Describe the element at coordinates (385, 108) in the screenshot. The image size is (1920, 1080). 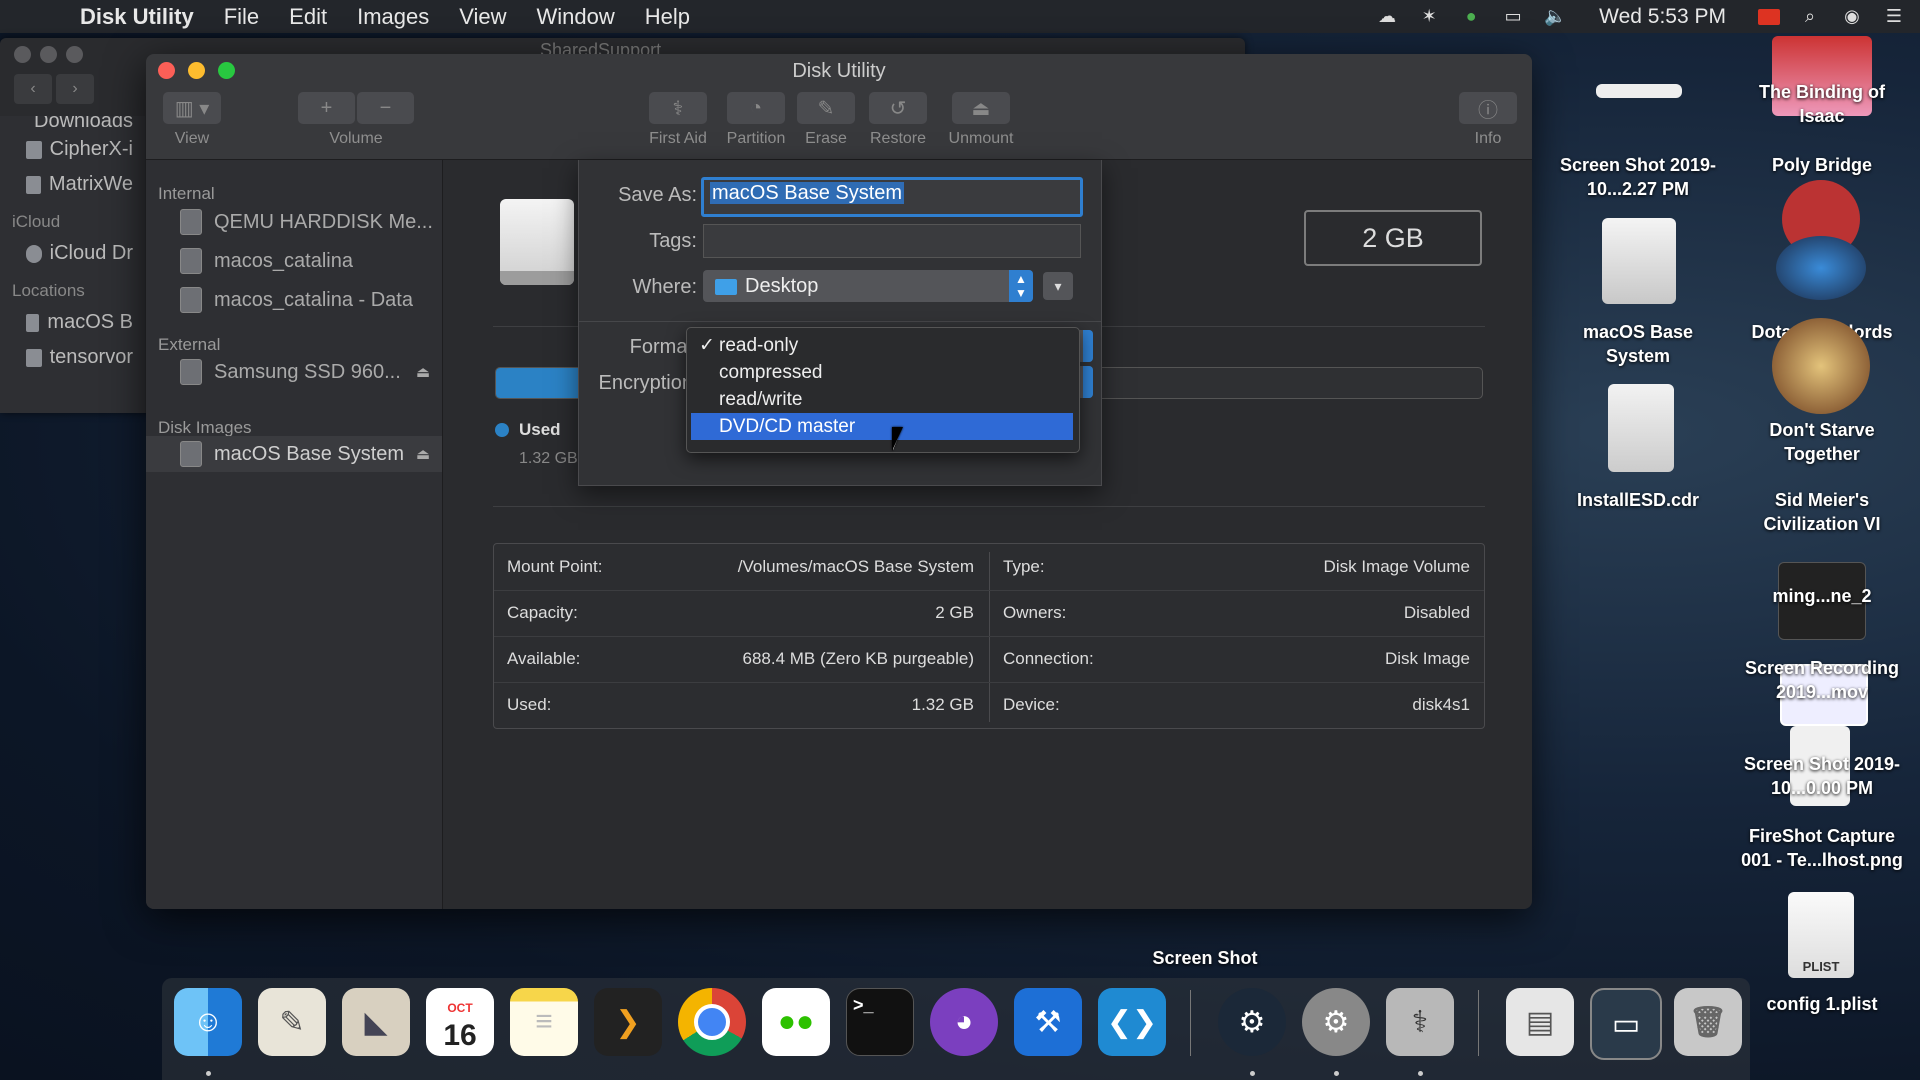
I see `remove-volume-icon: −` at that location.